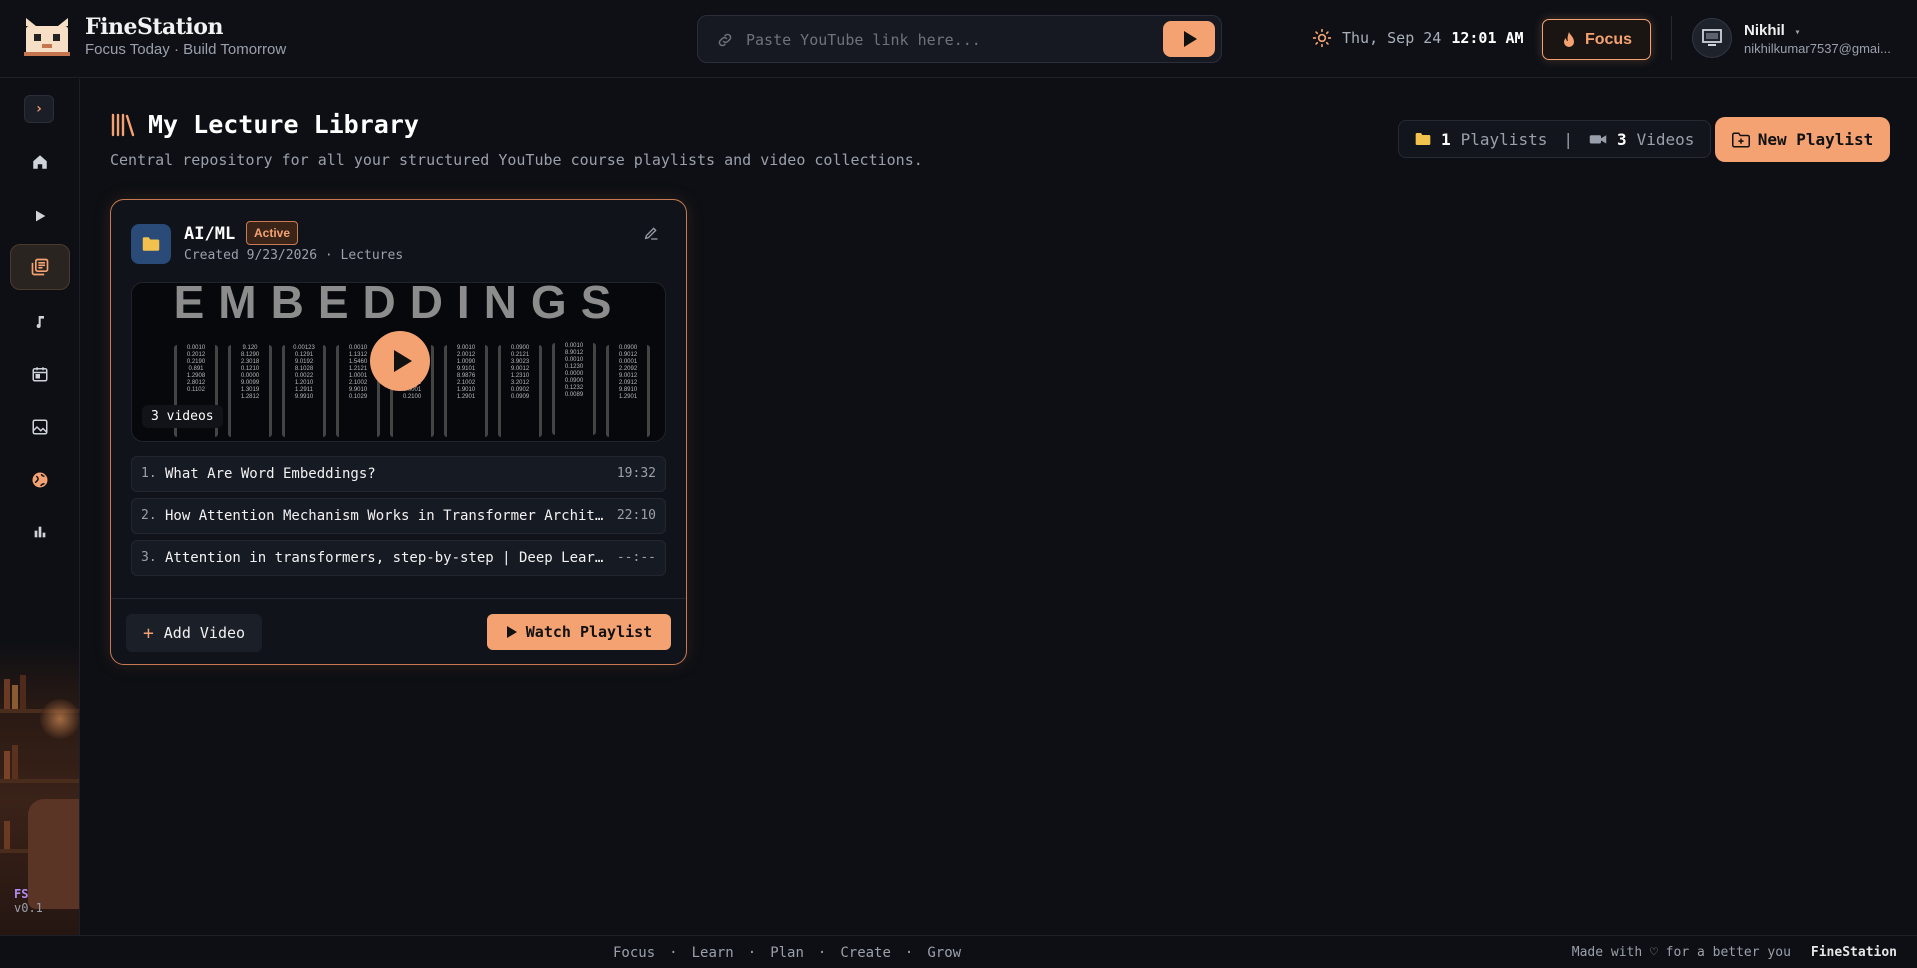 Image resolution: width=1917 pixels, height=968 pixels. Describe the element at coordinates (1555, 139) in the screenshot. I see `library-stats: 1 Playlists | 3 Videos` at that location.